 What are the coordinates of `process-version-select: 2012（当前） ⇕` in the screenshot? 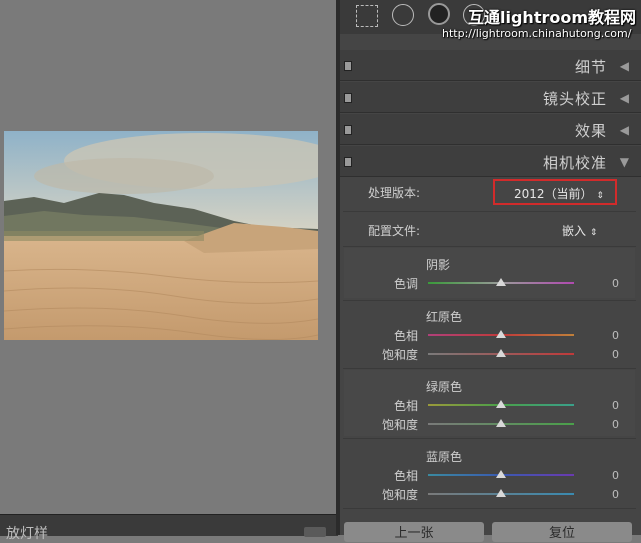 It's located at (559, 193).